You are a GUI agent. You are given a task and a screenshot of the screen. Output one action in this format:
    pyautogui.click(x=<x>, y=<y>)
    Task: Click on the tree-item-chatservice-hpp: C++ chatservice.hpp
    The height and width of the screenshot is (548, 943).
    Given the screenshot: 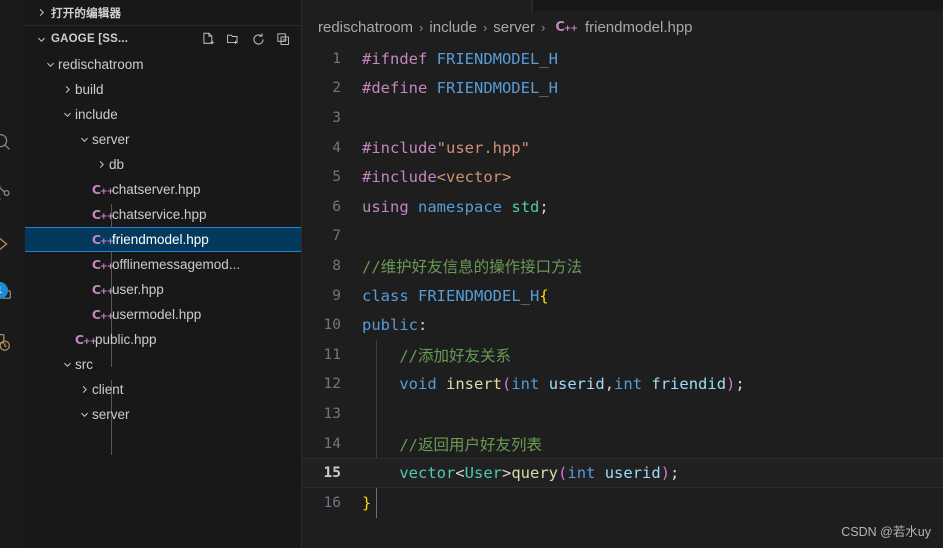 What is the action you would take?
    pyautogui.click(x=163, y=214)
    